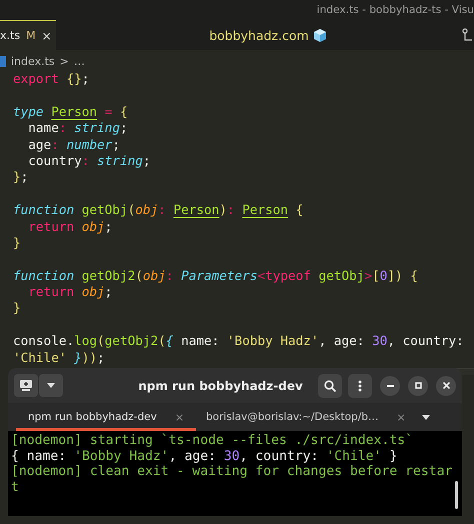  I want to click on dropdown-button, so click(51, 385).